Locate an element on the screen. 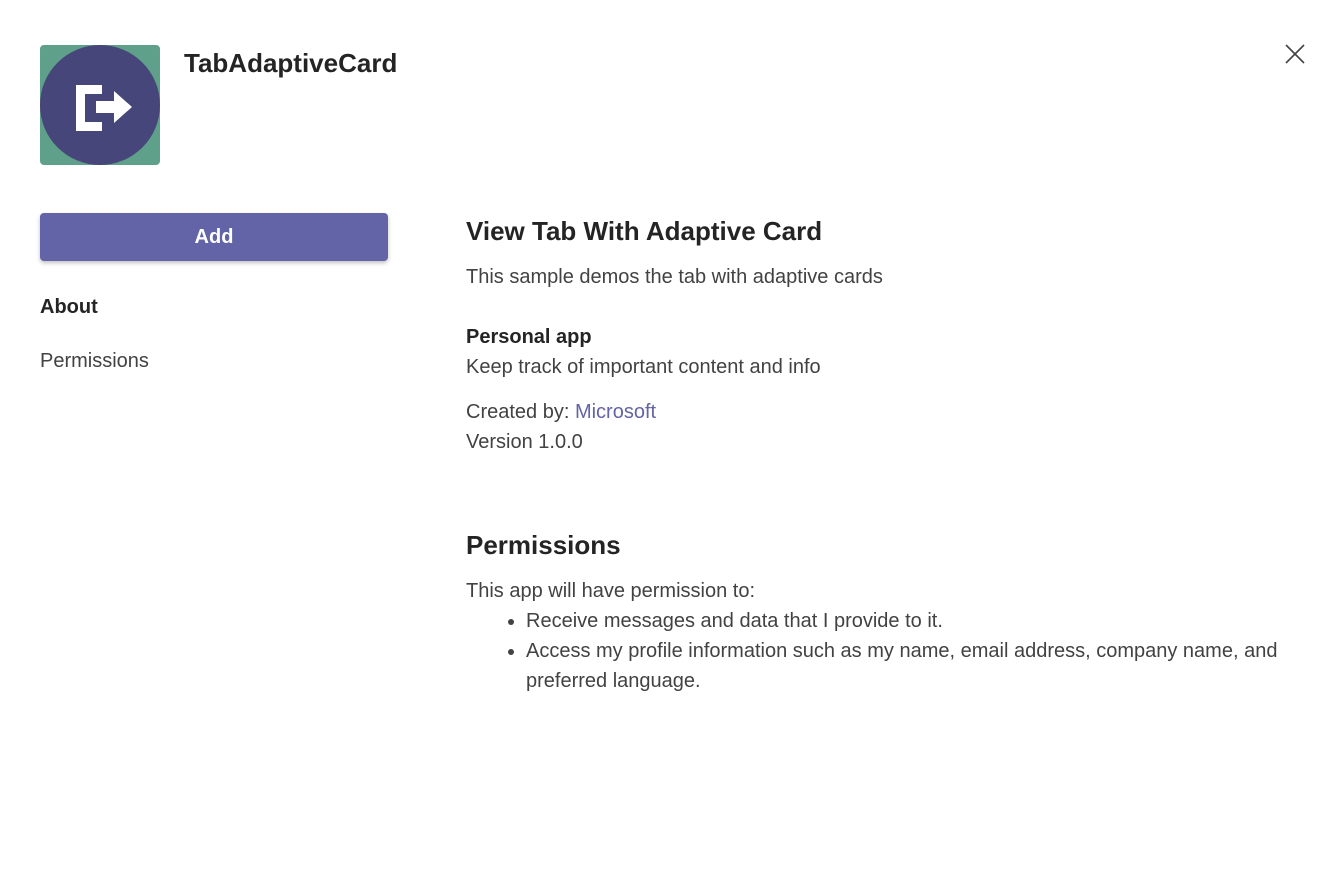 This screenshot has width=1323, height=871. sidebar-nav: About Permissions is located at coordinates (220, 334).